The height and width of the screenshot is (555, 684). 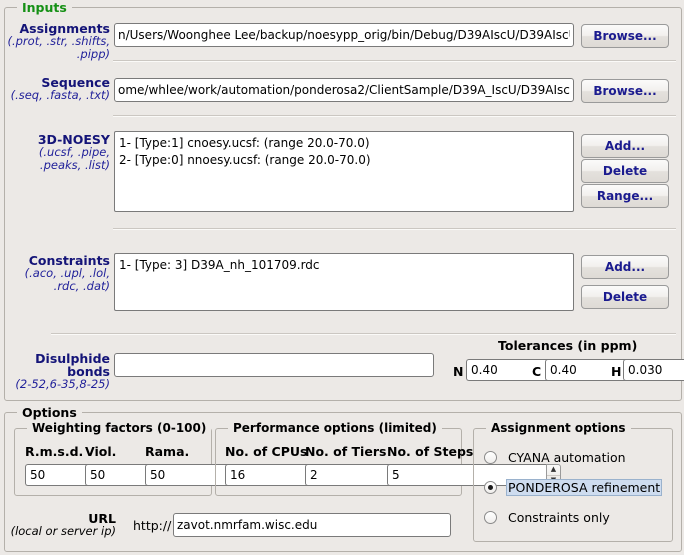 What do you see at coordinates (49, 412) in the screenshot?
I see `options-group-title: Options` at bounding box center [49, 412].